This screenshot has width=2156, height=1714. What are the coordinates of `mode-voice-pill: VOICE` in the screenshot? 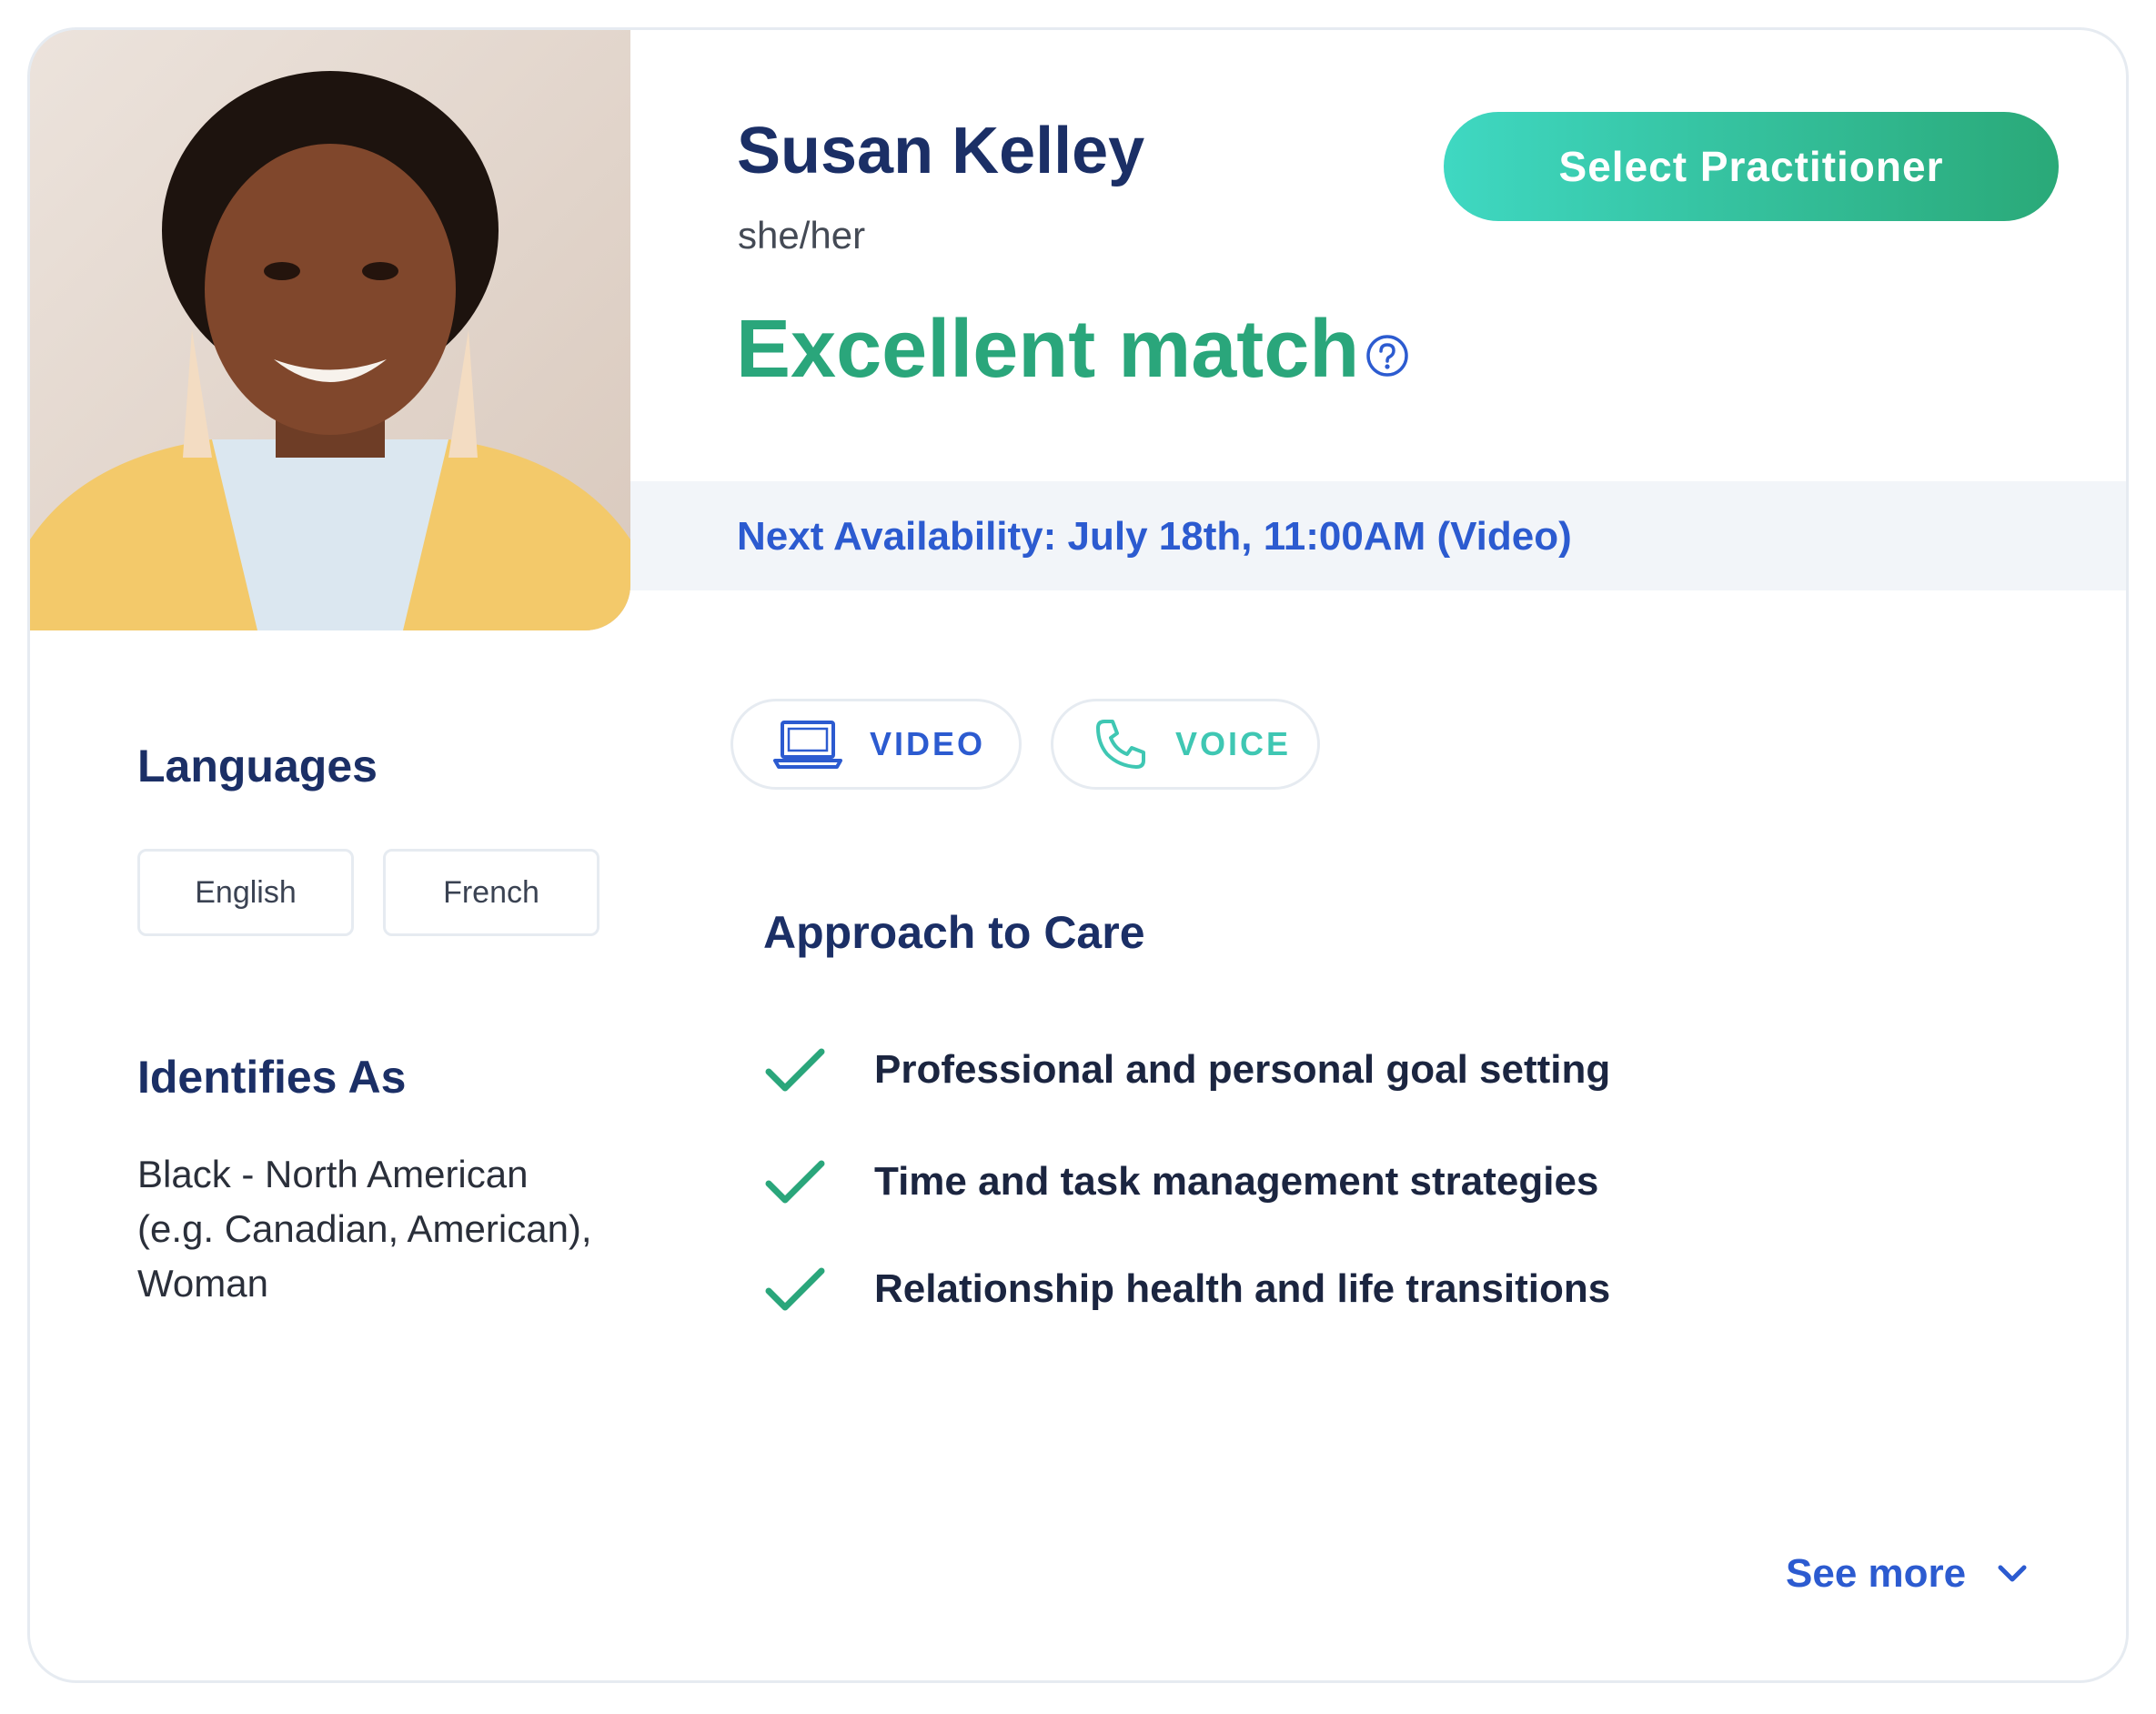 It's located at (1185, 744).